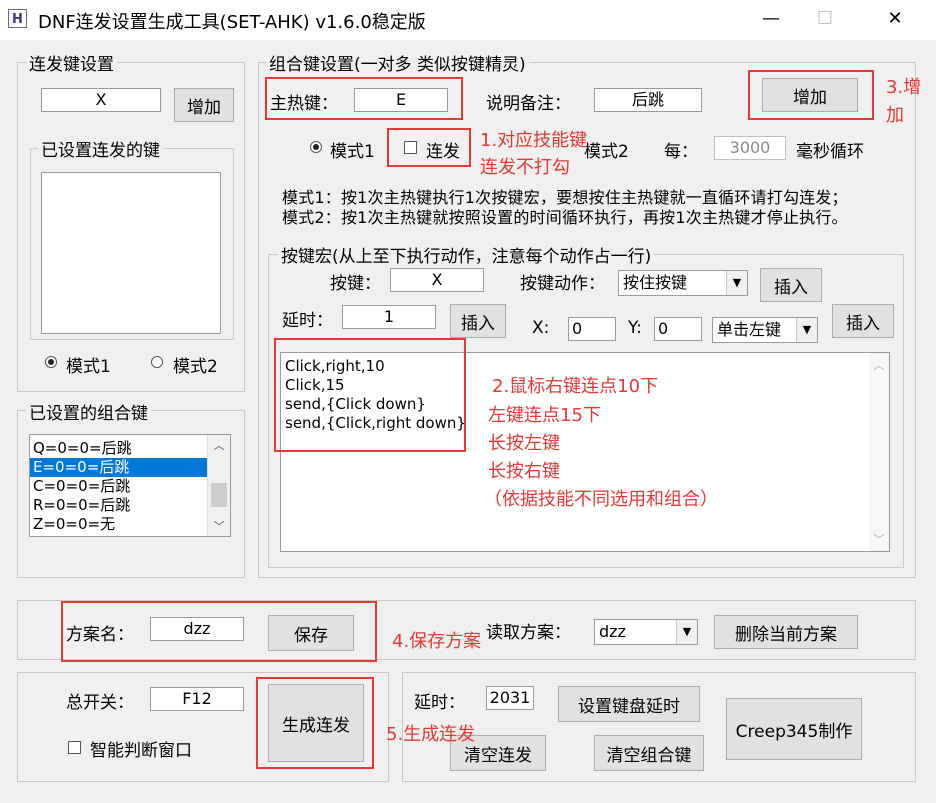  I want to click on smart-window-label: 智能判断窗口, so click(141, 751).